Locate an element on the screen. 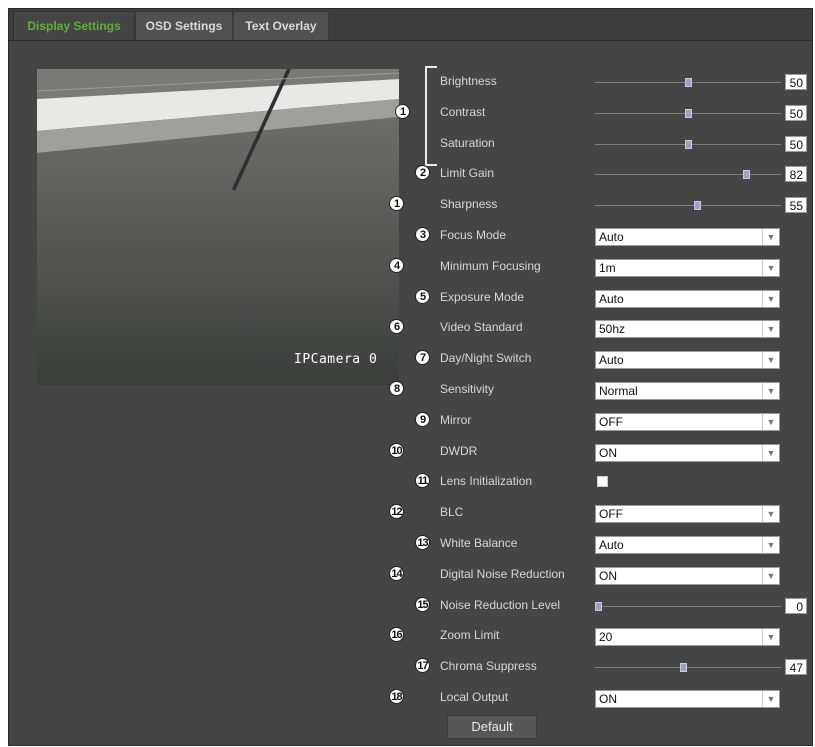 The width and height of the screenshot is (815, 747). setting-label: Mirror is located at coordinates (456, 420).